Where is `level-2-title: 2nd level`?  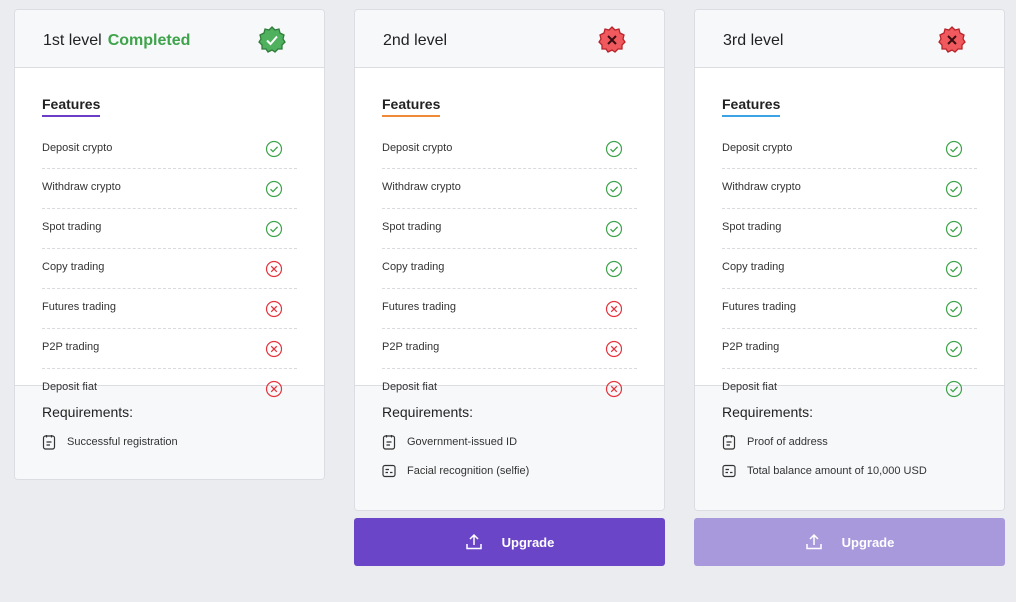
level-2-title: 2nd level is located at coordinates (415, 40).